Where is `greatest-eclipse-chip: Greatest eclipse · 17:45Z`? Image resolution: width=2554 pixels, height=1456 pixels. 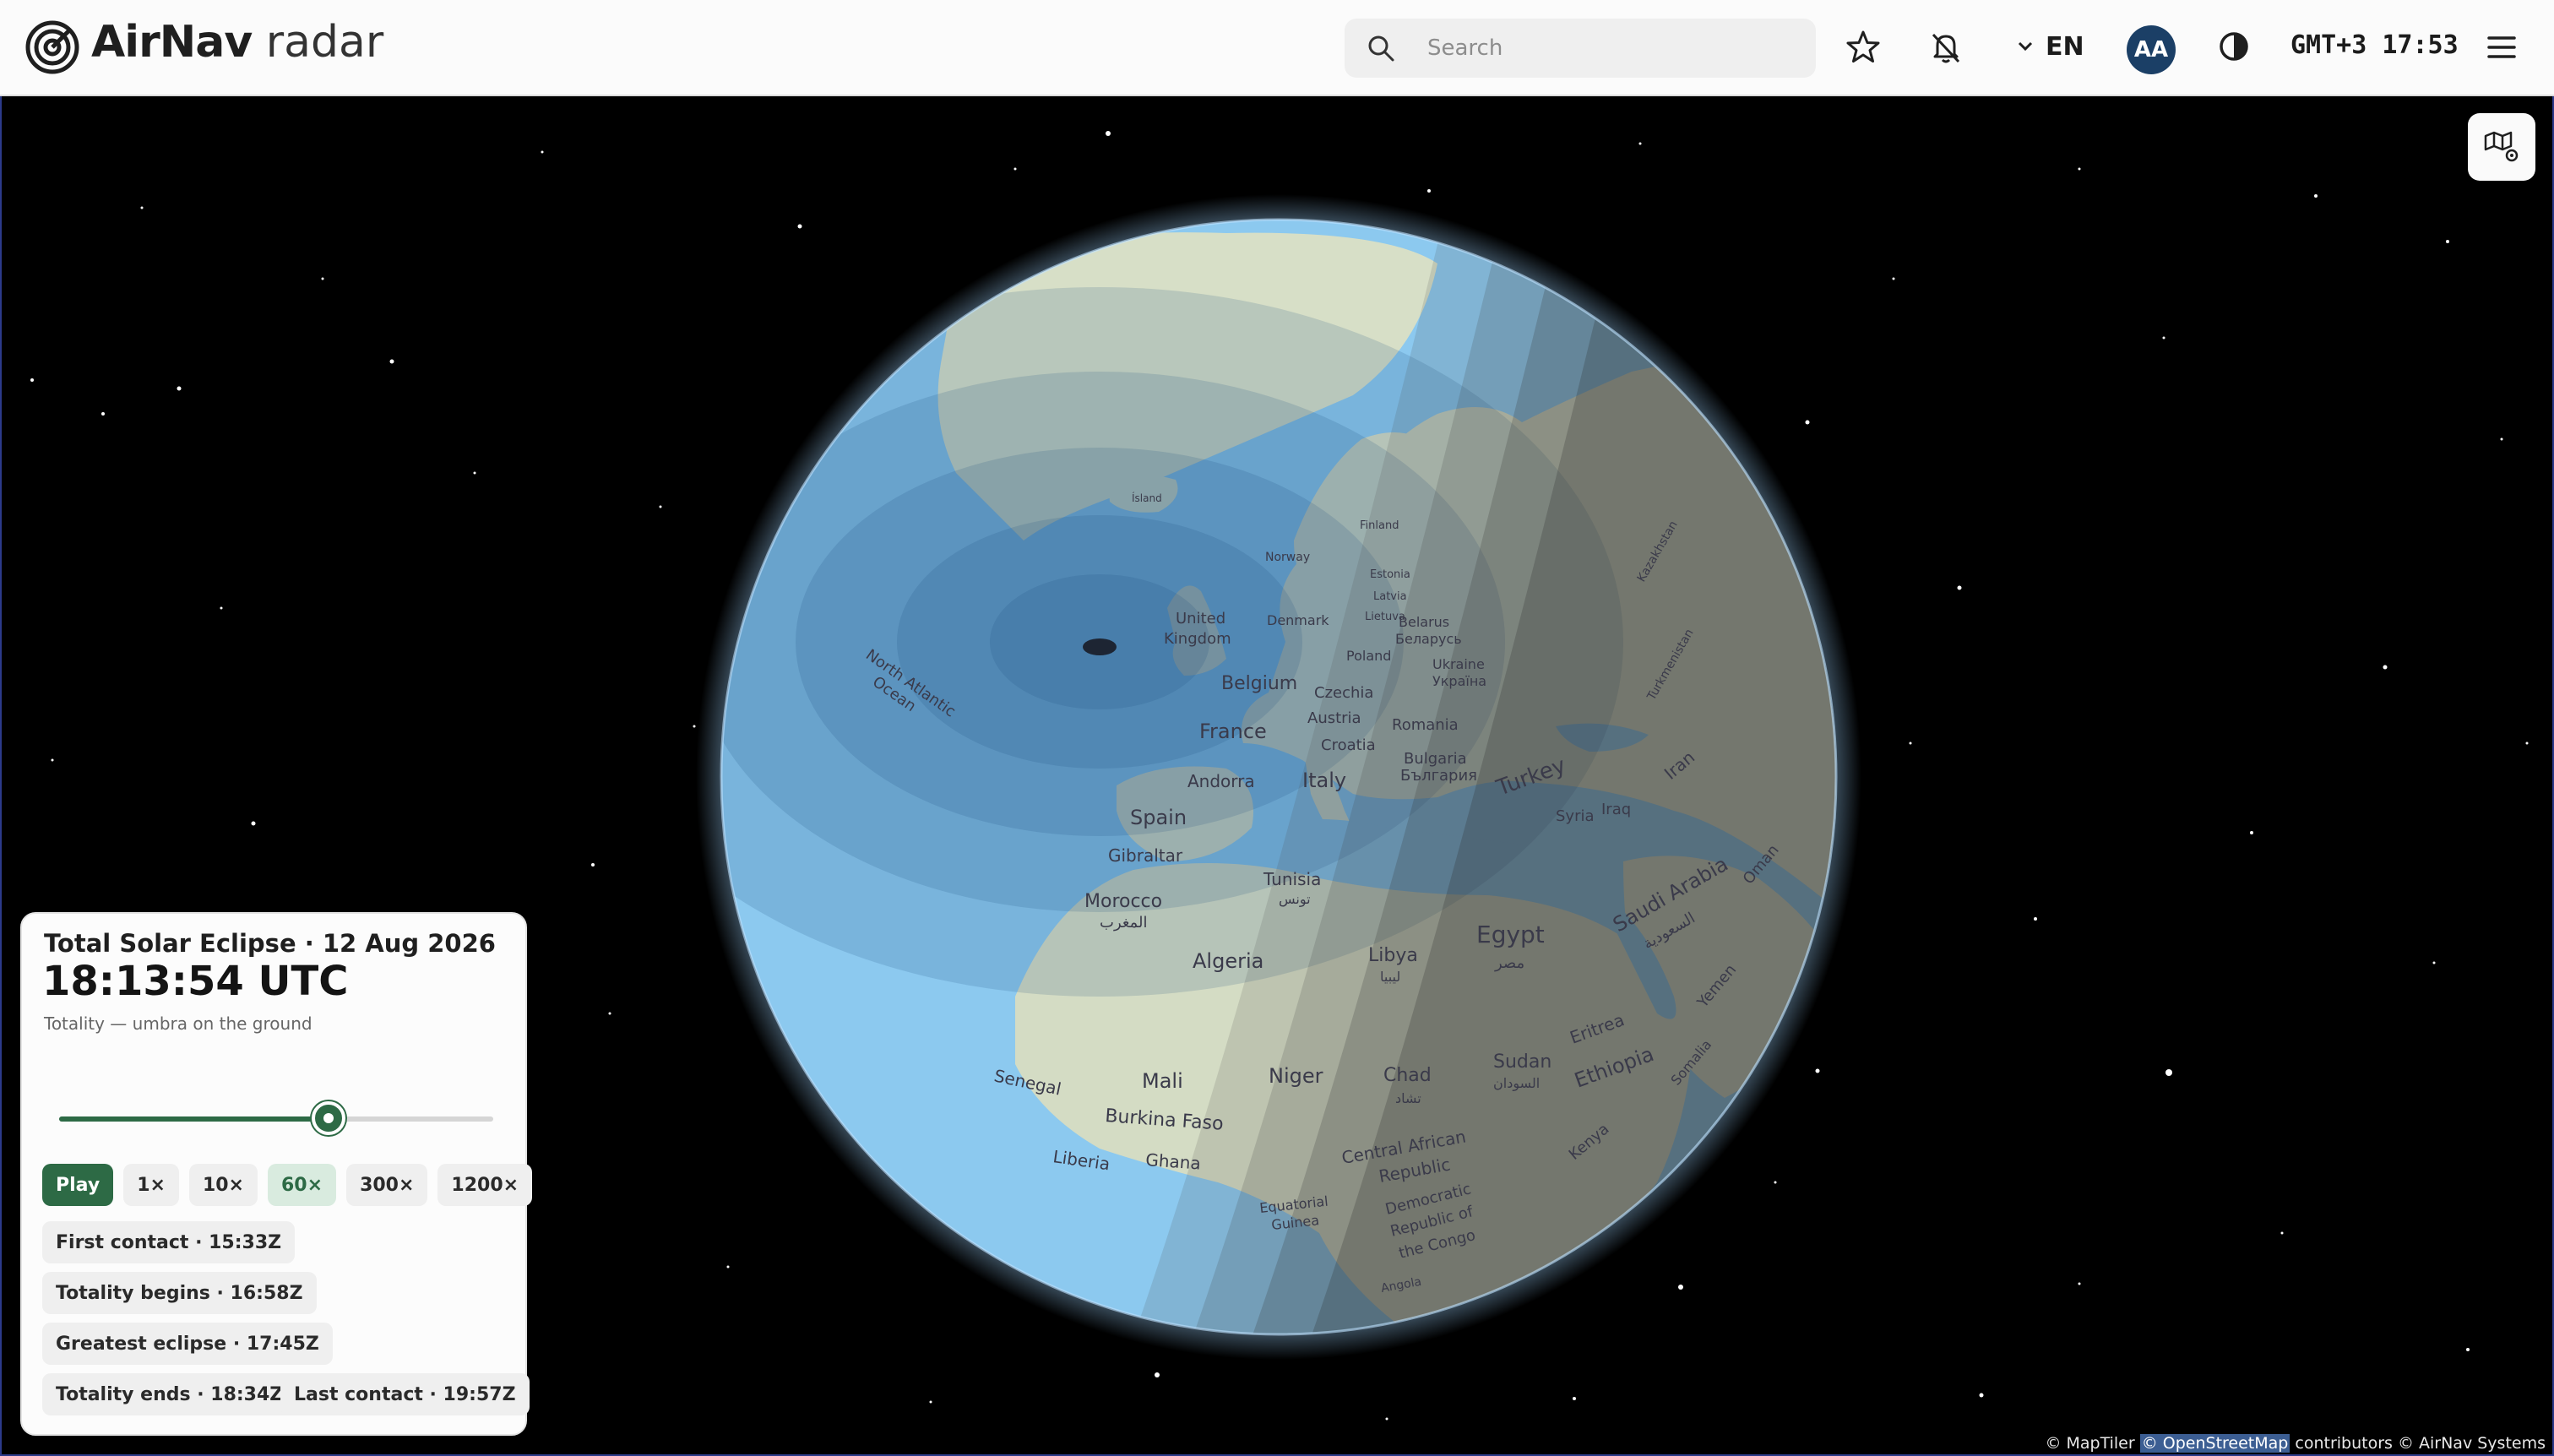
greatest-eclipse-chip: Greatest eclipse · 17:45Z is located at coordinates (187, 1344).